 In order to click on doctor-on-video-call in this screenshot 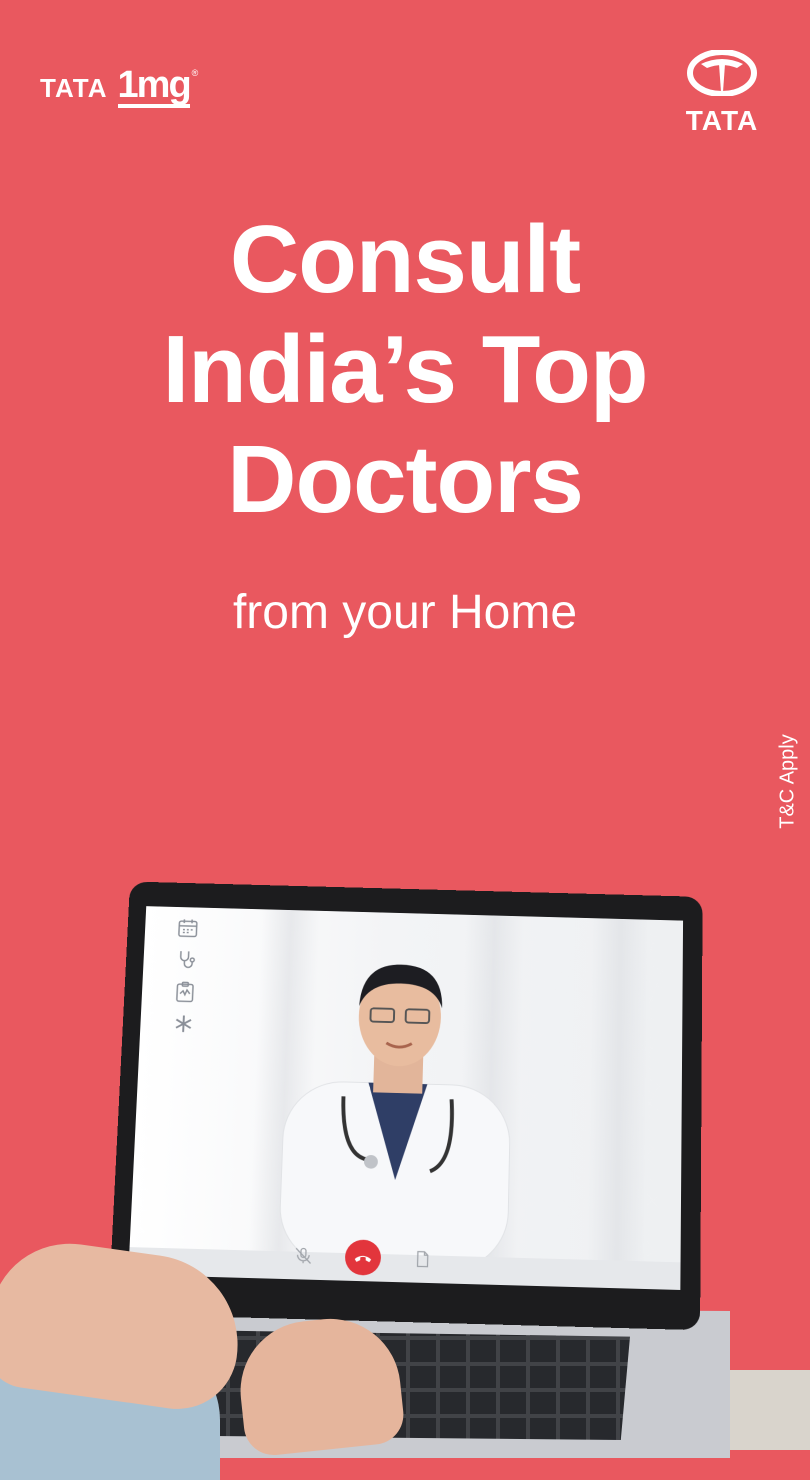, I will do `click(395, 1105)`.